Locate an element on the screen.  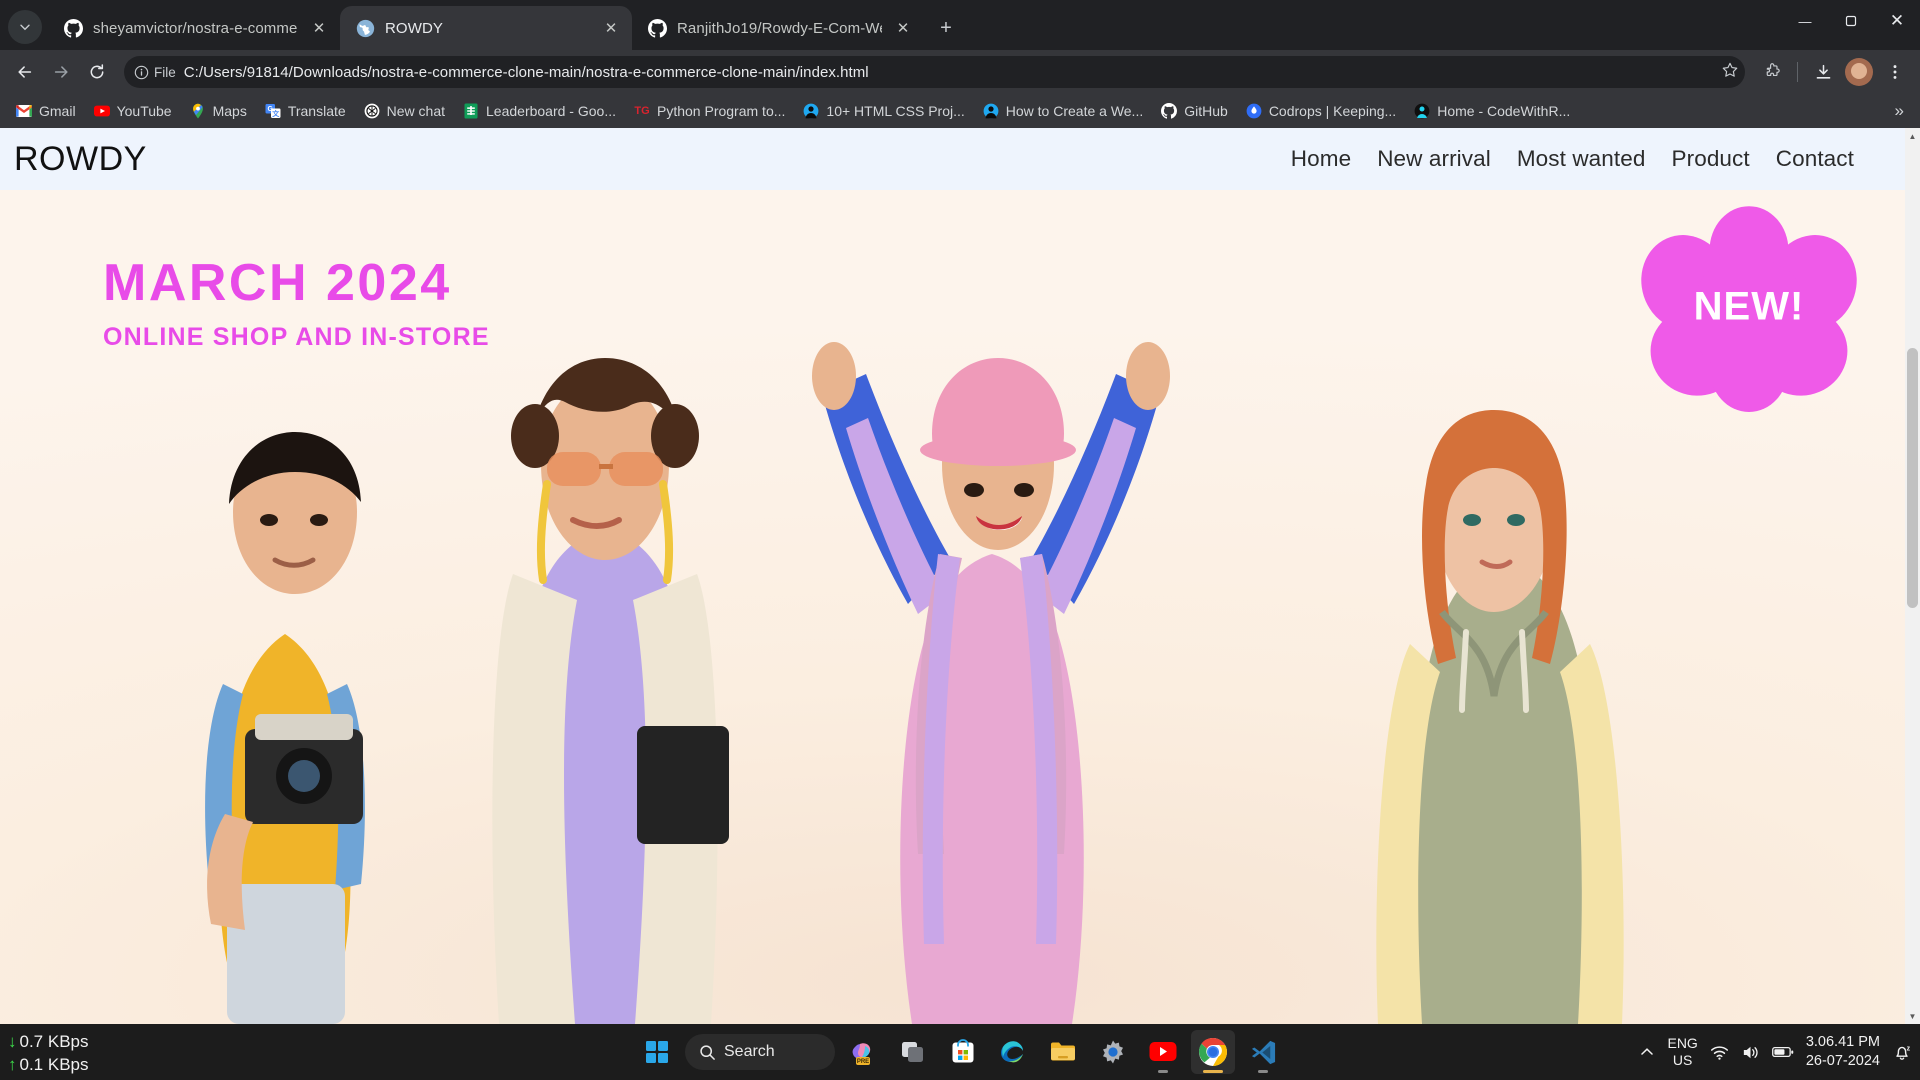
battery-button is located at coordinates (1782, 1052).